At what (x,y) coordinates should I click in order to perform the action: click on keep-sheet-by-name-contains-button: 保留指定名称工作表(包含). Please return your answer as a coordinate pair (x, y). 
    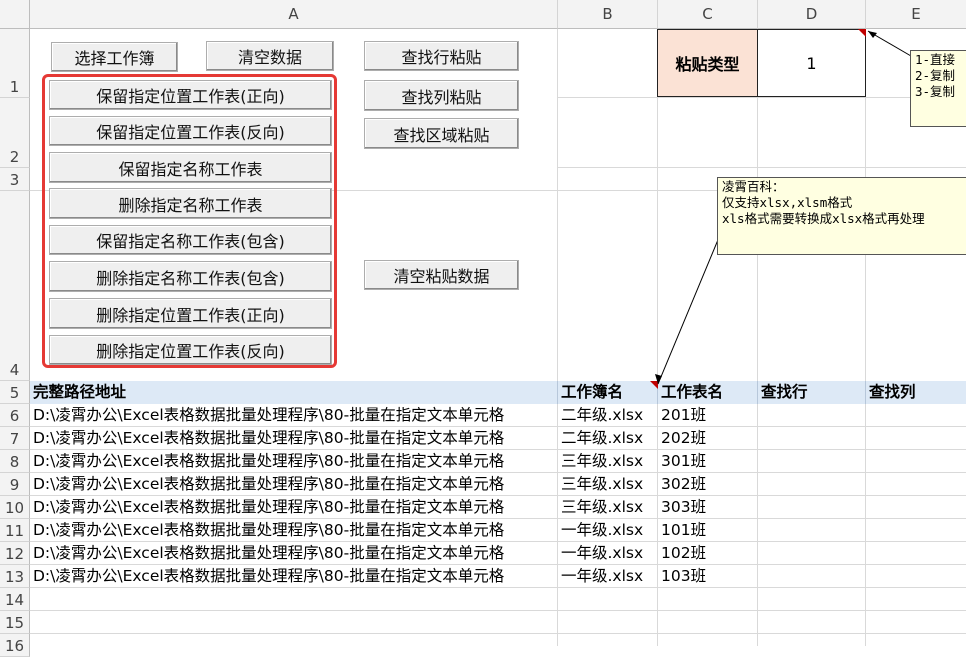
    Looking at the image, I should click on (190, 240).